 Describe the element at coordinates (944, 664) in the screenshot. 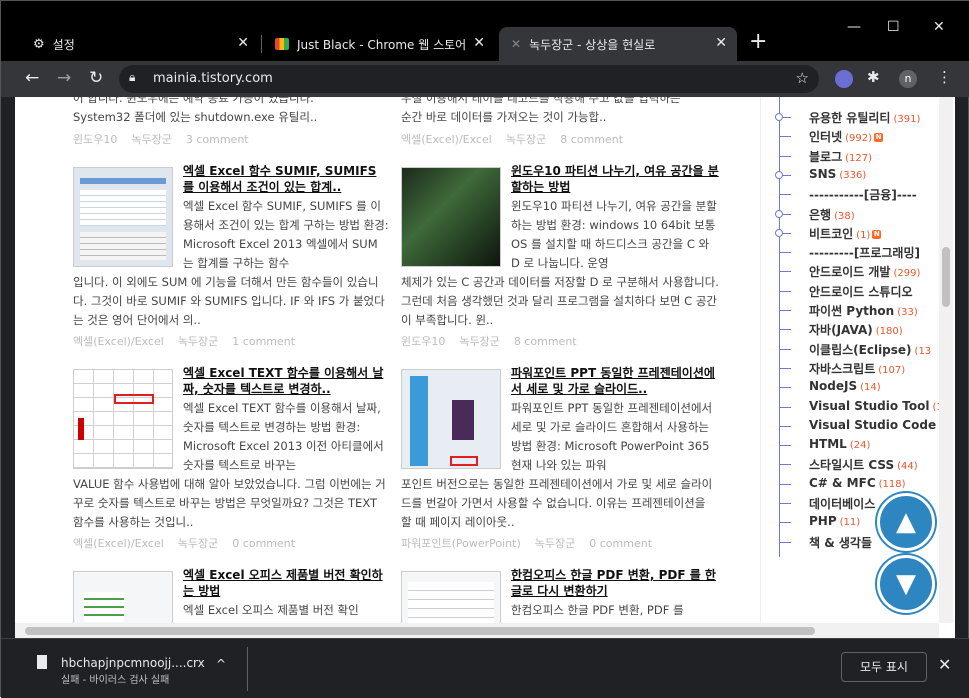

I see `close-download-bar-button: ✕` at that location.